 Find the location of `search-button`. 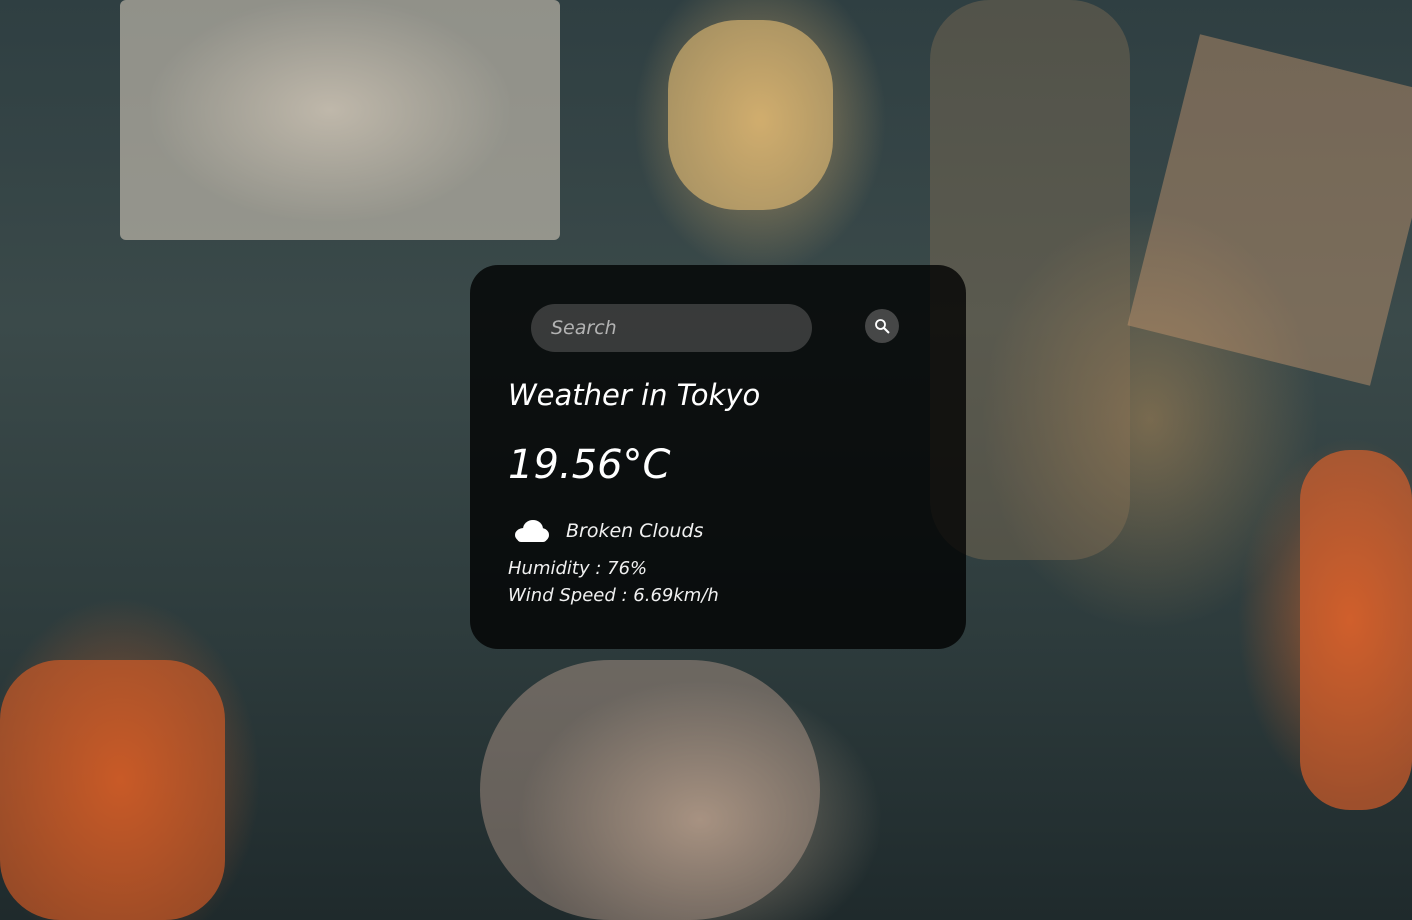

search-button is located at coordinates (882, 326).